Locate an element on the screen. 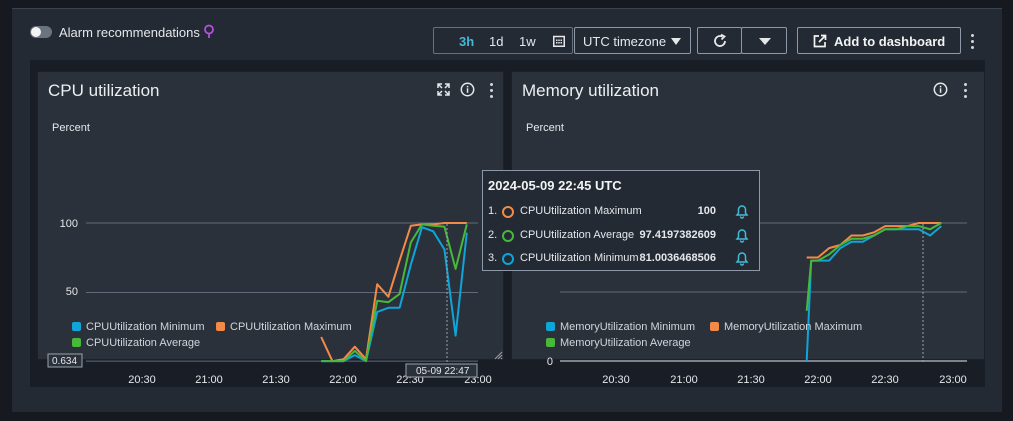 The width and height of the screenshot is (1013, 421). series-line-memoryutilization-minimum is located at coordinates (873, 293).